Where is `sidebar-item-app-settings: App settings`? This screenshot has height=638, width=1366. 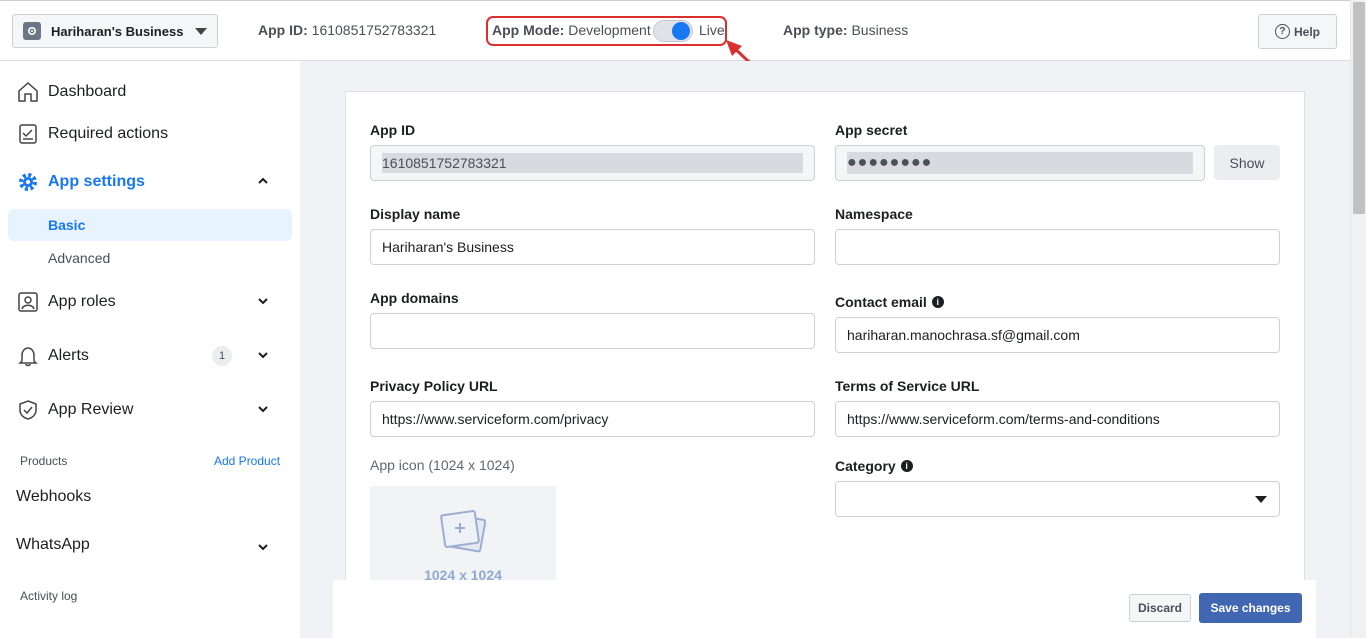 sidebar-item-app-settings: App settings is located at coordinates (151, 182).